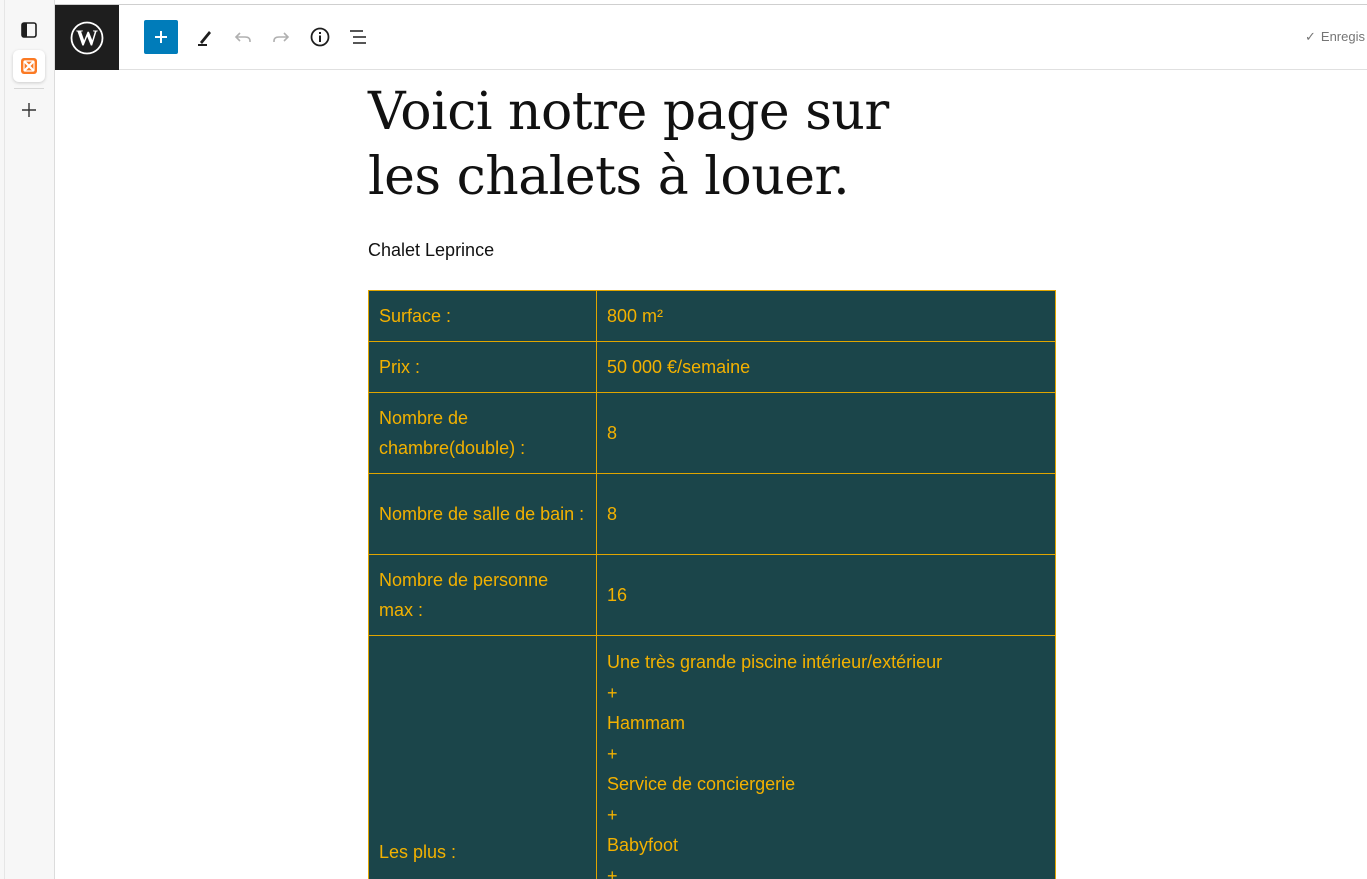  What do you see at coordinates (1310, 36) in the screenshot?
I see `check-icon: ✓` at bounding box center [1310, 36].